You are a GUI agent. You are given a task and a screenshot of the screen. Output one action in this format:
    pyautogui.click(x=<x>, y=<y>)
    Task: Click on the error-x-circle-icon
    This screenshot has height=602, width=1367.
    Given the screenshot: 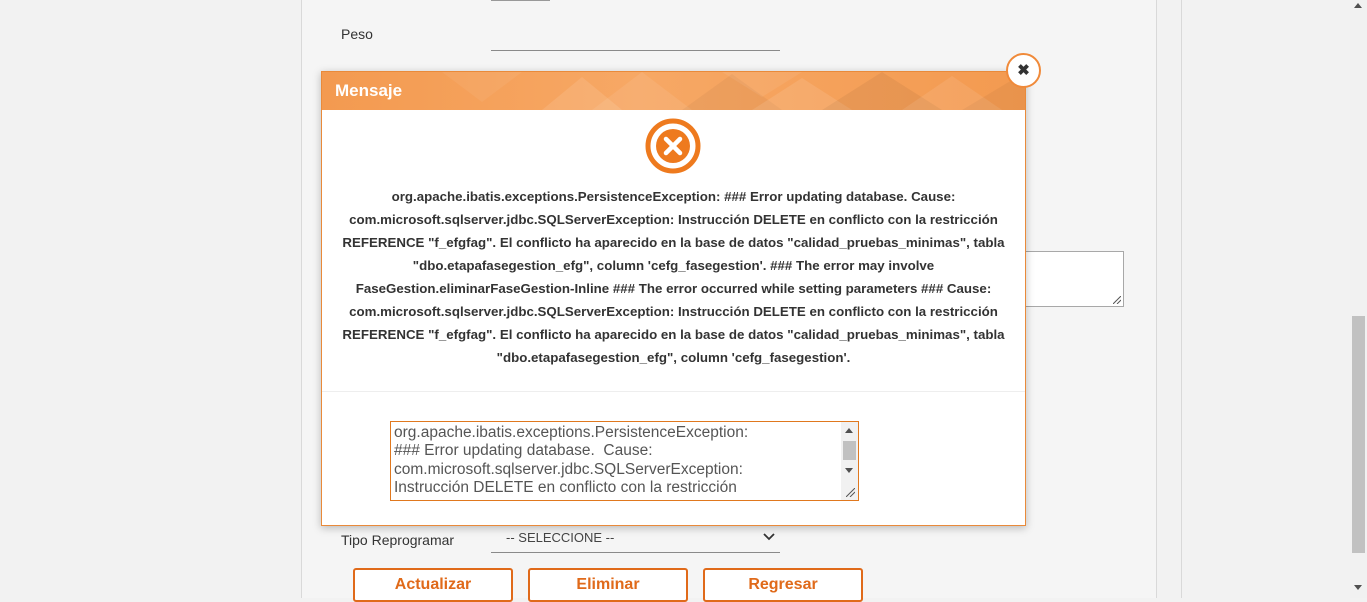 What is the action you would take?
    pyautogui.click(x=673, y=146)
    